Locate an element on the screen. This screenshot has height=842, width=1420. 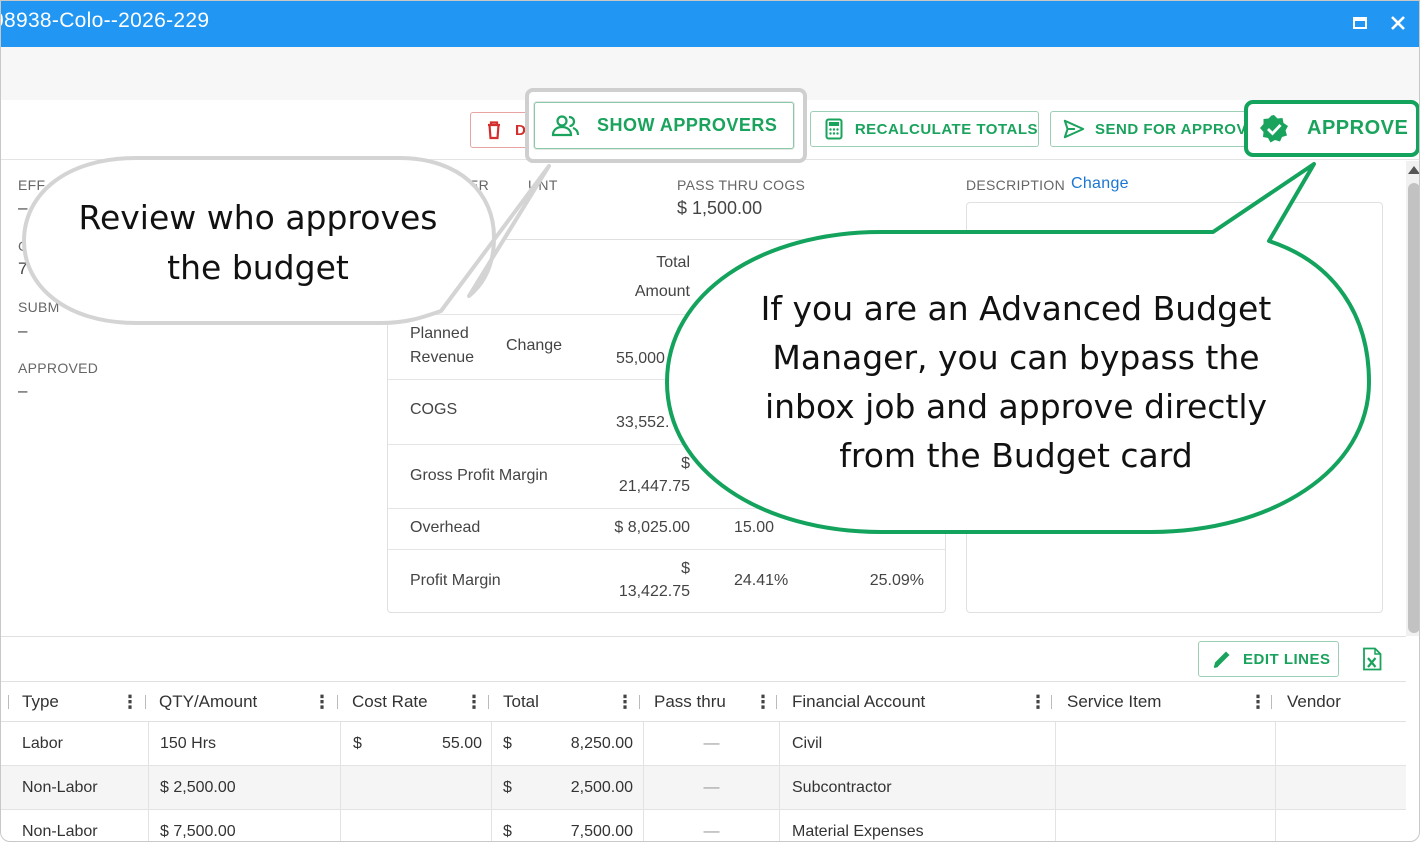
approvers-callout-text: Review who approves the budget is located at coordinates (258, 242).